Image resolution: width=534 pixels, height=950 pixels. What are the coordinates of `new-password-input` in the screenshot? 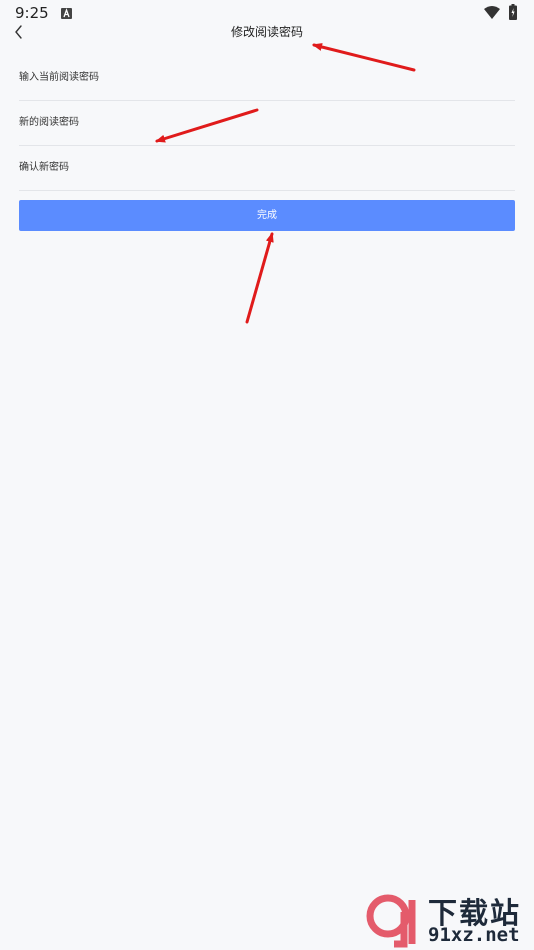 It's located at (267, 122).